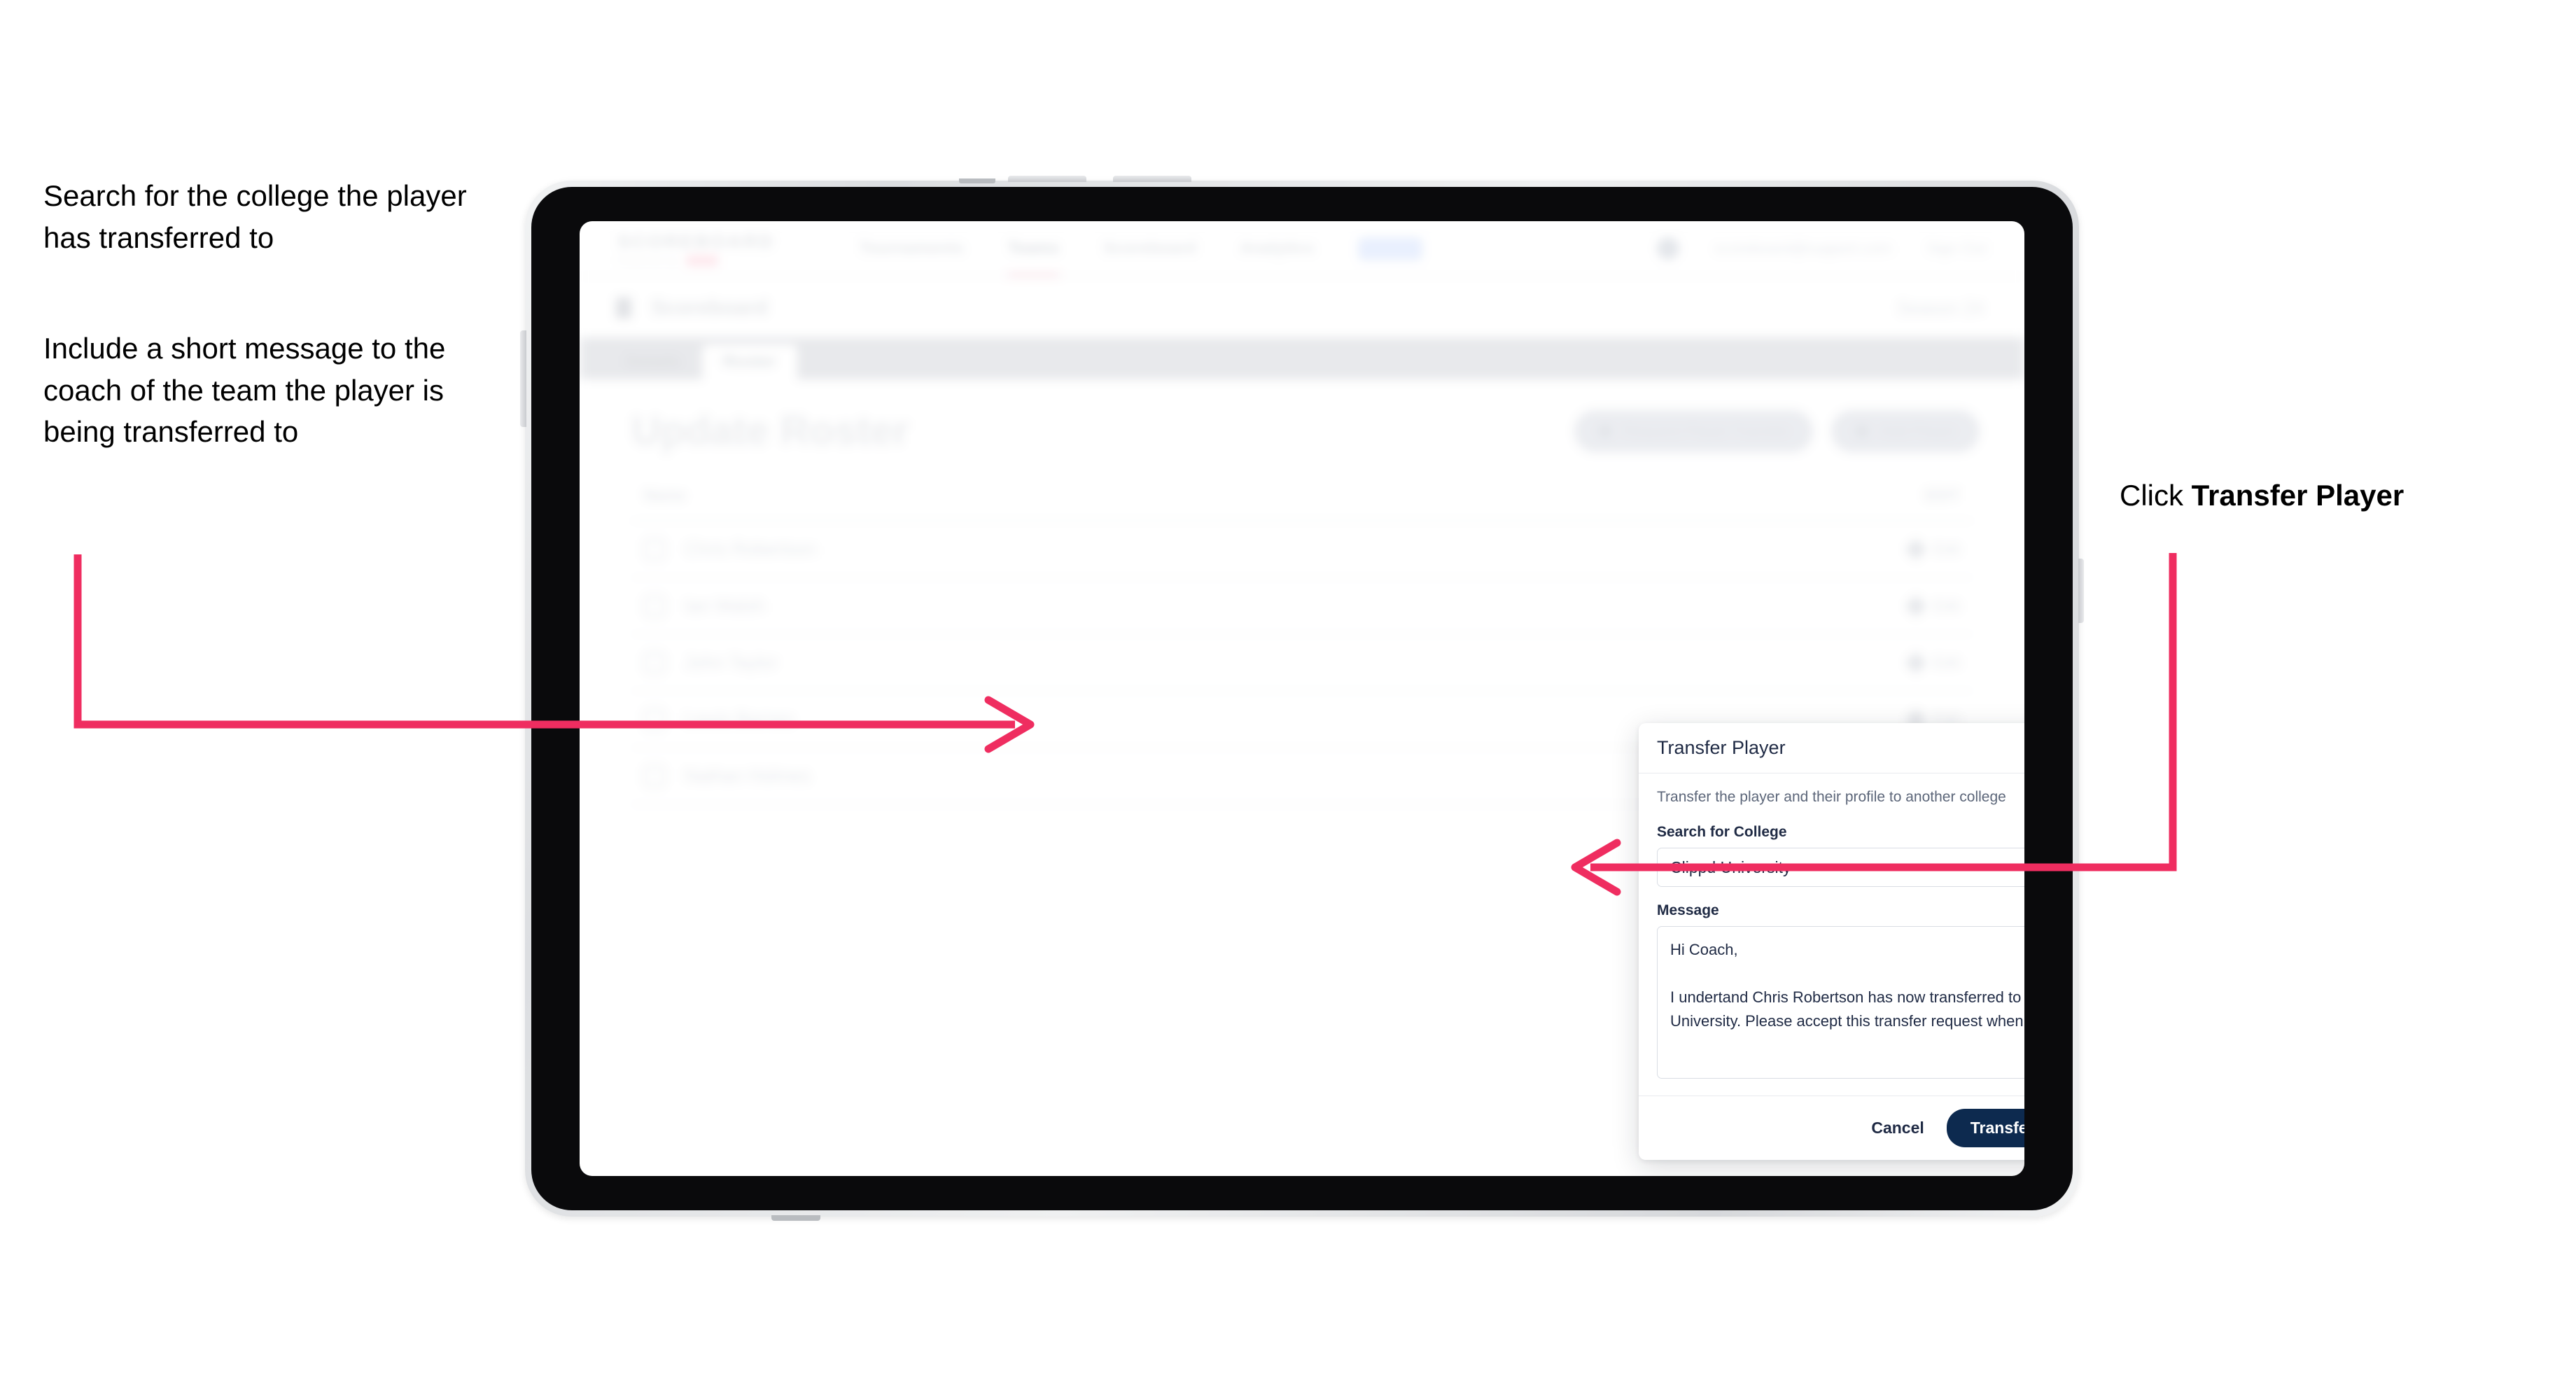  Describe the element at coordinates (623, 308) in the screenshot. I see `breadcrumb-icon` at that location.